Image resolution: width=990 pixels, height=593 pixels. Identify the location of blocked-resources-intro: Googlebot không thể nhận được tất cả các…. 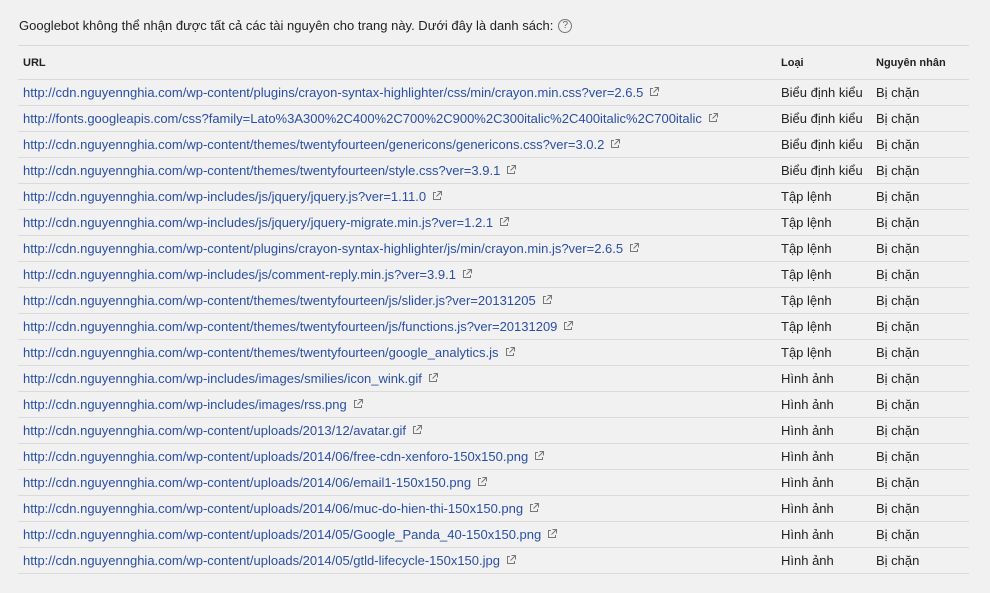
(296, 25).